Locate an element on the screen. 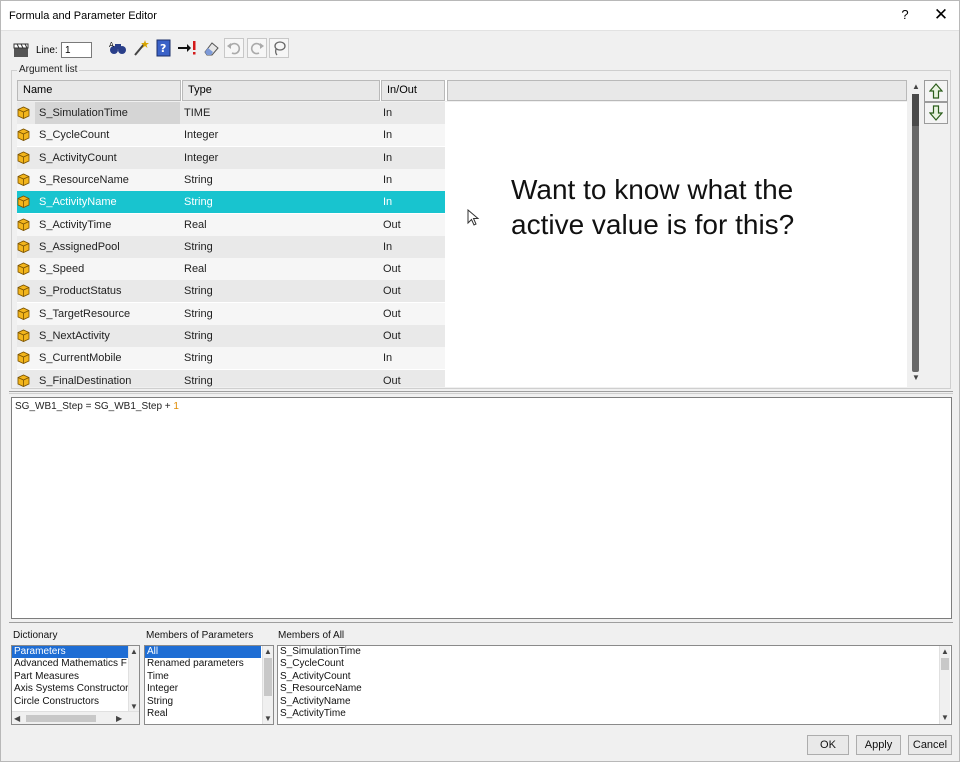  window-title: Formula and Parameter Editor is located at coordinates (83, 16).